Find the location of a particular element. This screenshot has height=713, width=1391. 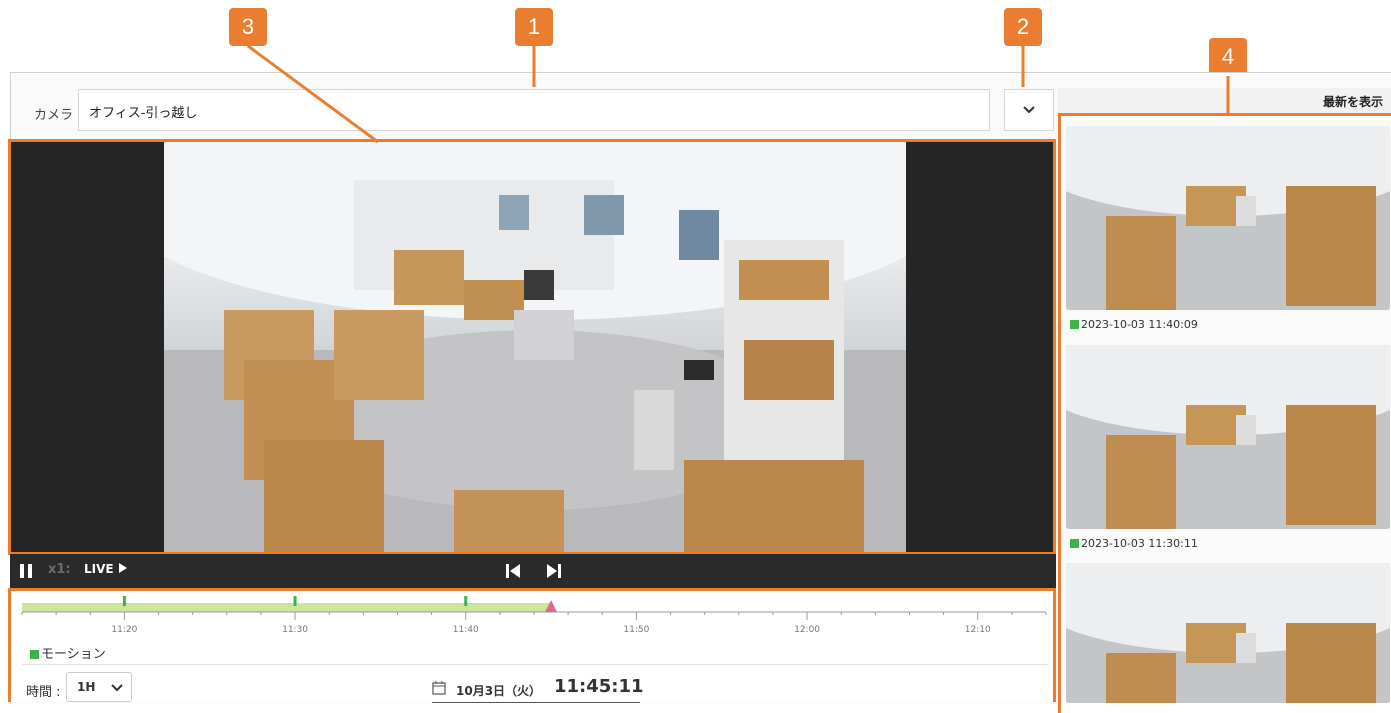

snapshot-timestamp-1: 2023-10-03 11:40:09 is located at coordinates (1134, 324).